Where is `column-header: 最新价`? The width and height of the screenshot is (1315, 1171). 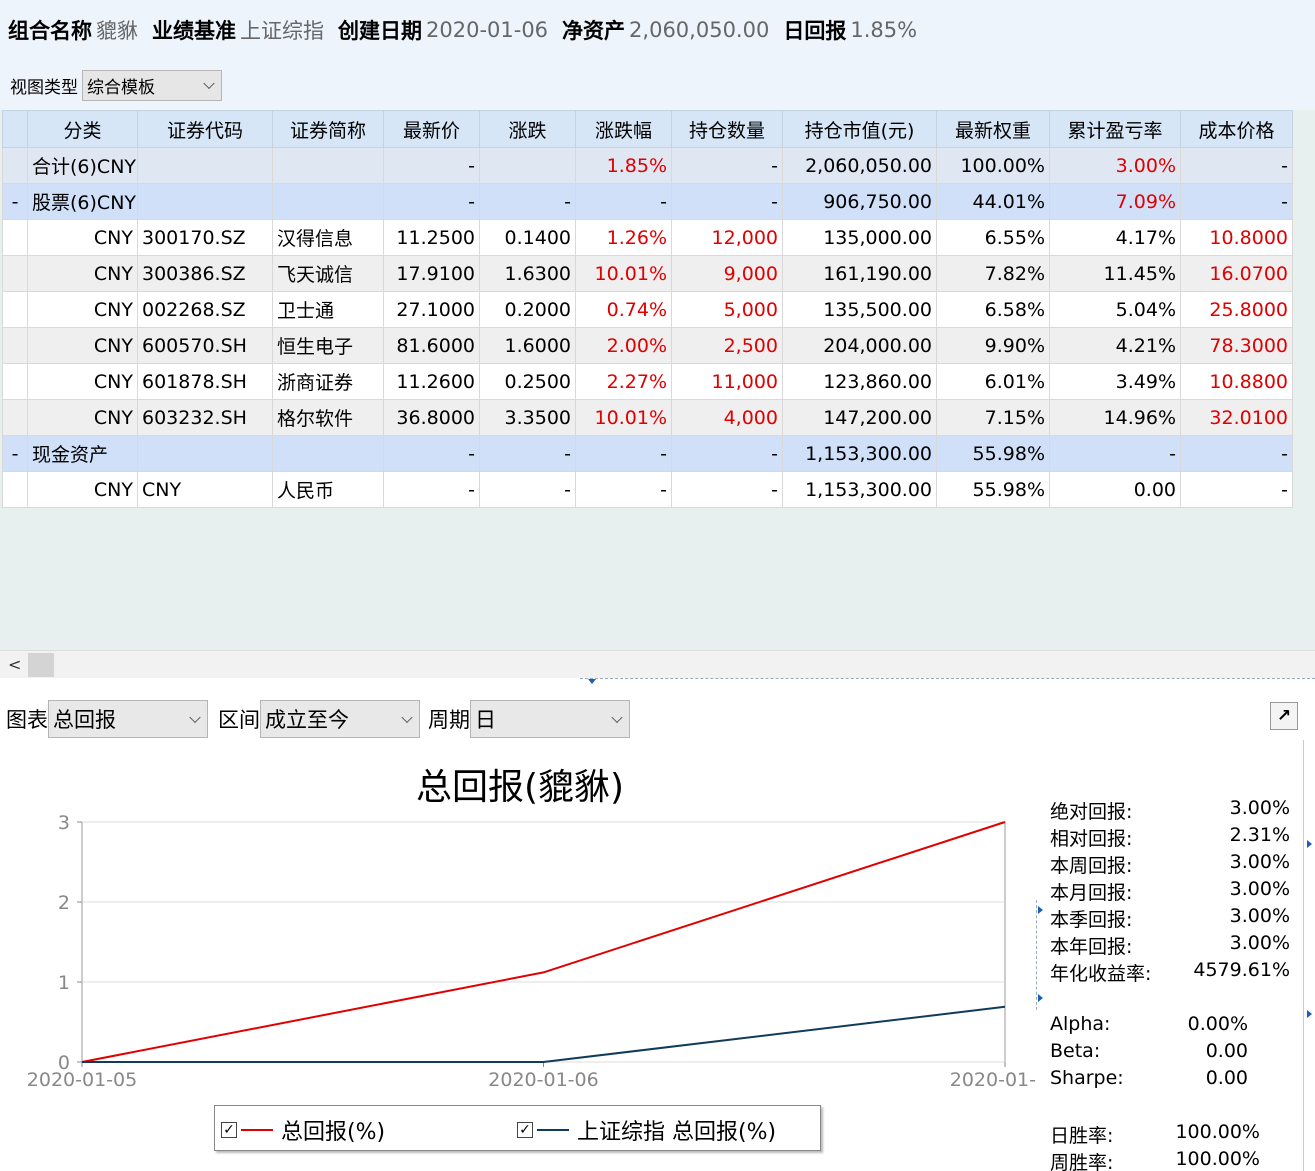
column-header: 最新价 is located at coordinates (431, 129).